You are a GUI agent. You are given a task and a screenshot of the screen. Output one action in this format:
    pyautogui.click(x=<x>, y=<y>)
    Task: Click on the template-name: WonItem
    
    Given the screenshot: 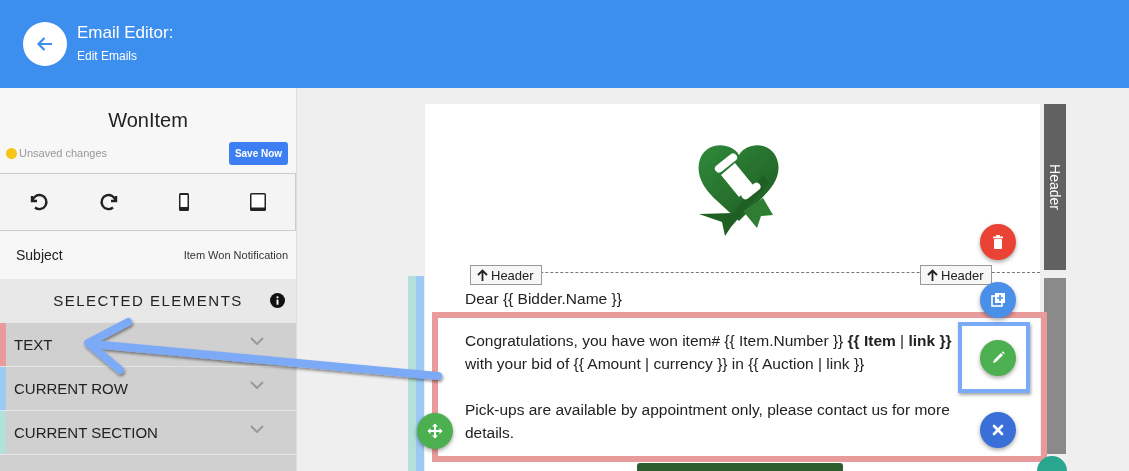 What is the action you would take?
    pyautogui.click(x=148, y=120)
    